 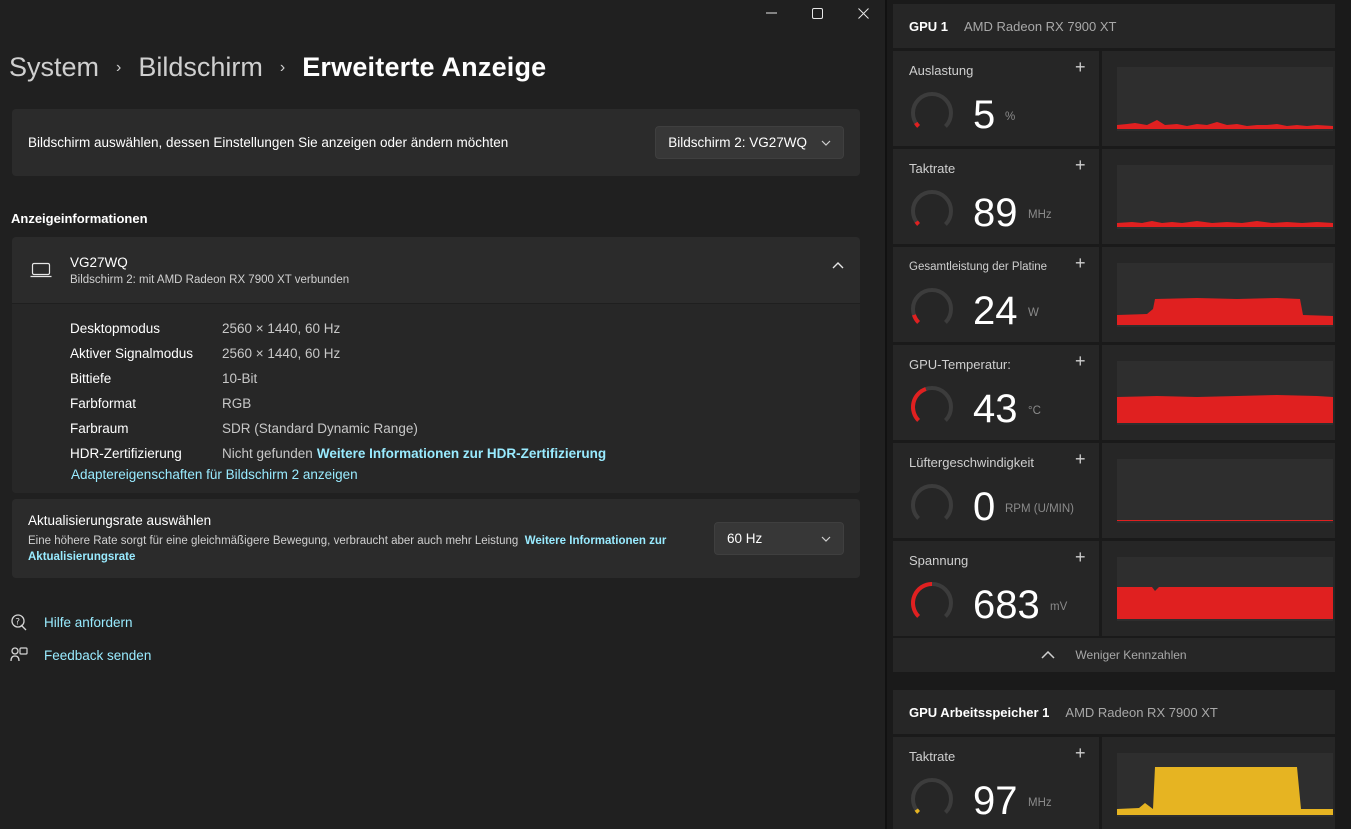 I want to click on section-title-display-info: Anzeigeinformationen, so click(x=79, y=218).